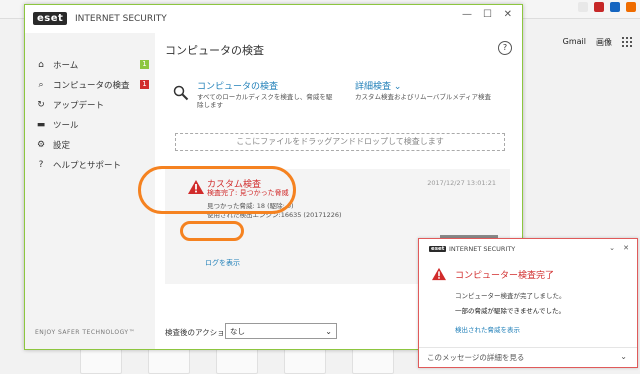 This screenshot has width=640, height=374. I want to click on refresh-icon: ↻, so click(41, 105).